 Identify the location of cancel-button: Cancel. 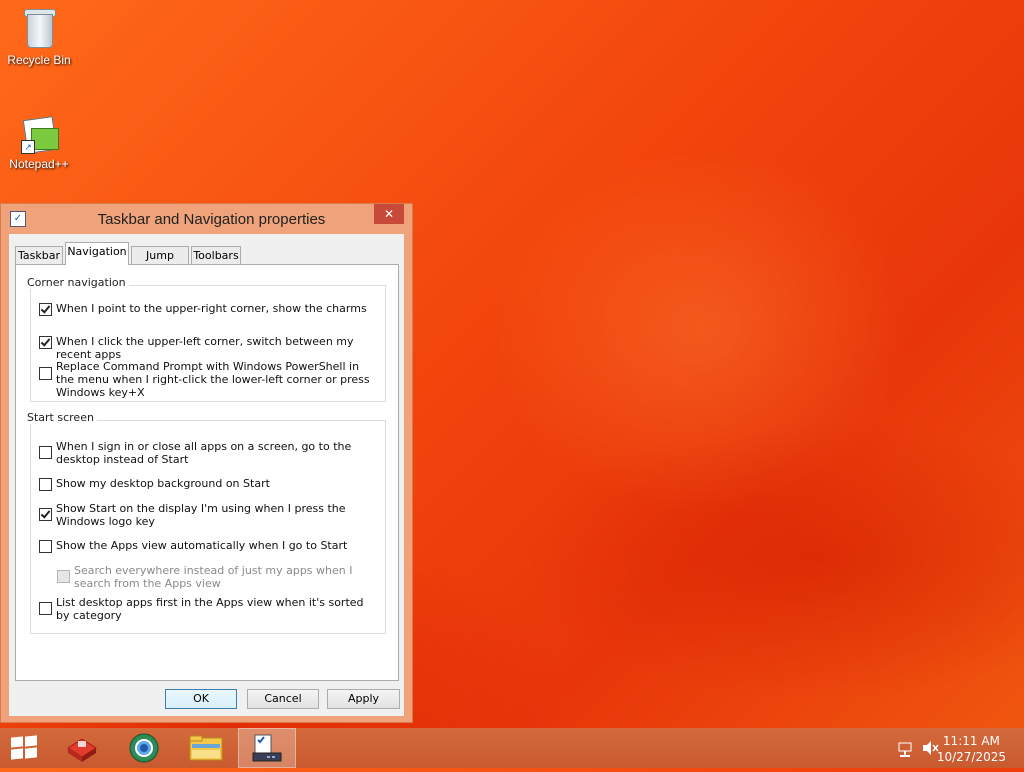
(283, 699).